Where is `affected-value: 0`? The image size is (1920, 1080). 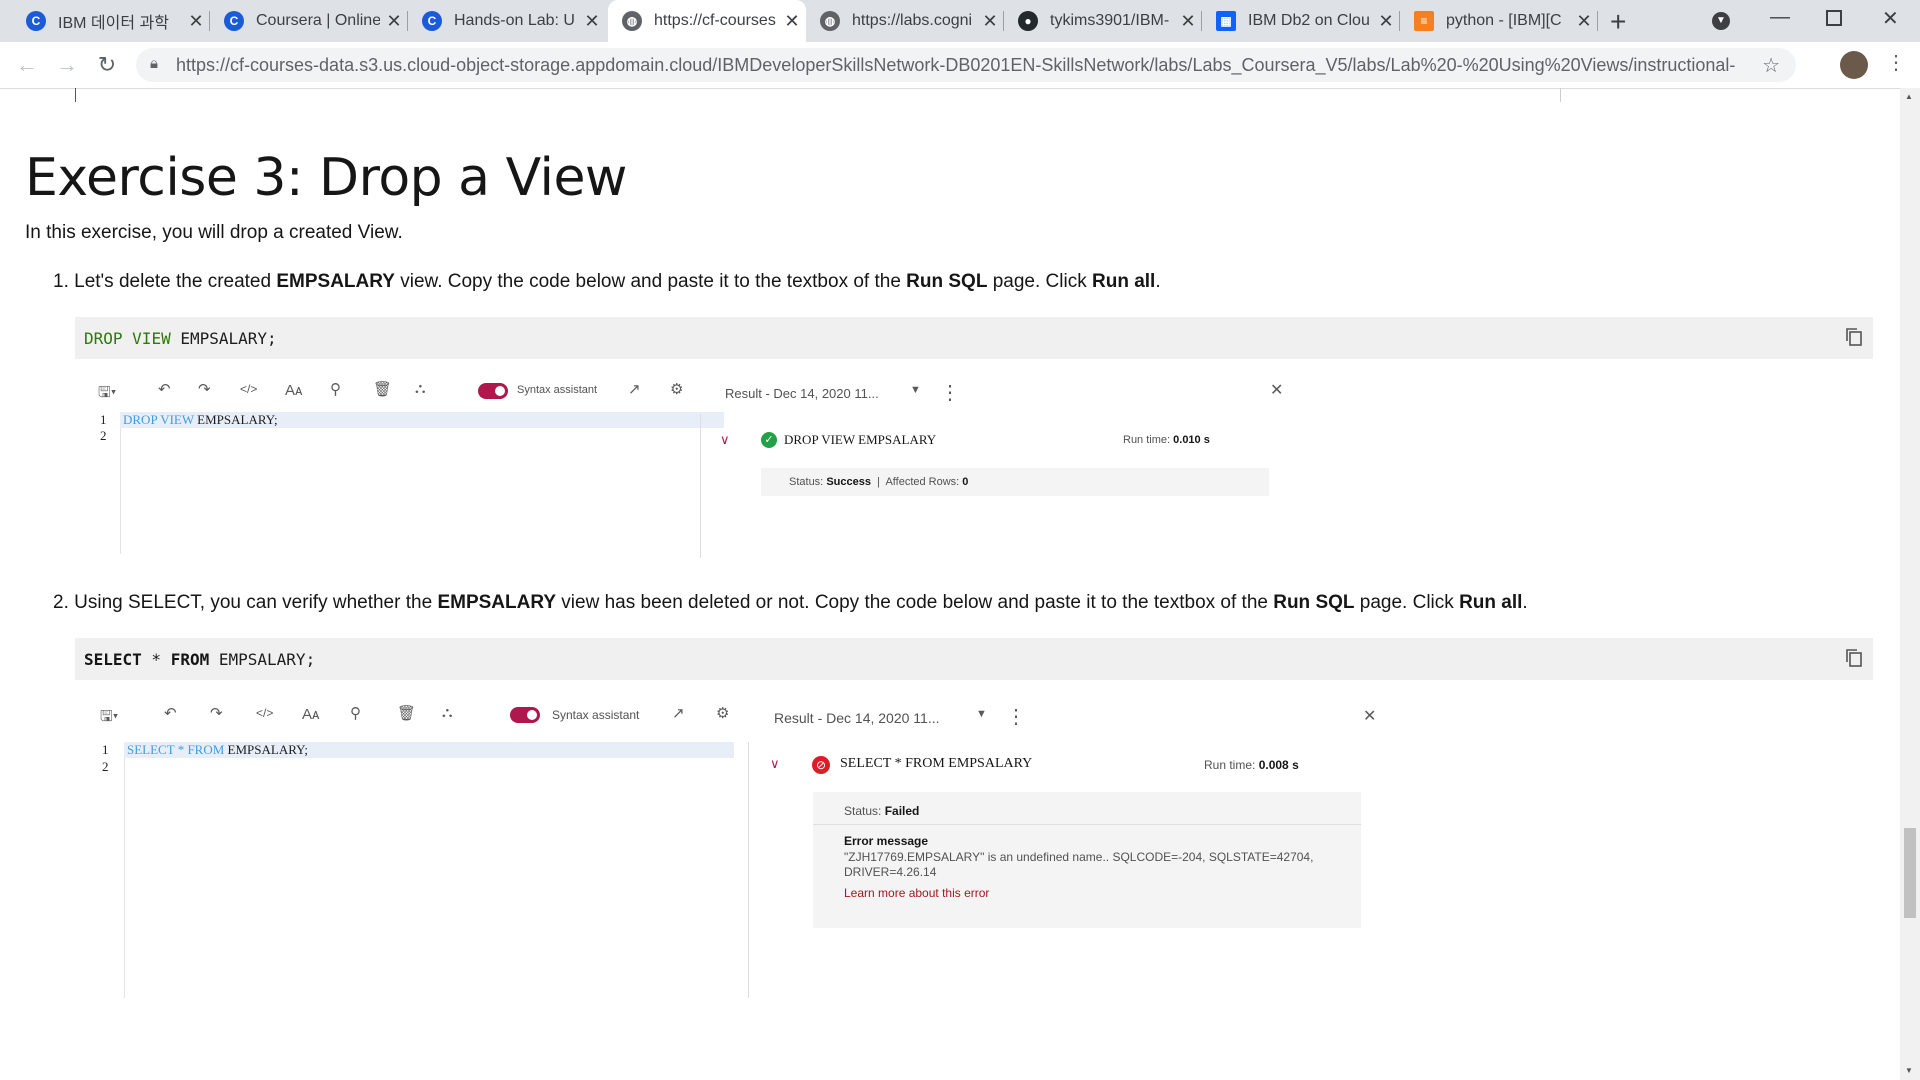
affected-value: 0 is located at coordinates (965, 482).